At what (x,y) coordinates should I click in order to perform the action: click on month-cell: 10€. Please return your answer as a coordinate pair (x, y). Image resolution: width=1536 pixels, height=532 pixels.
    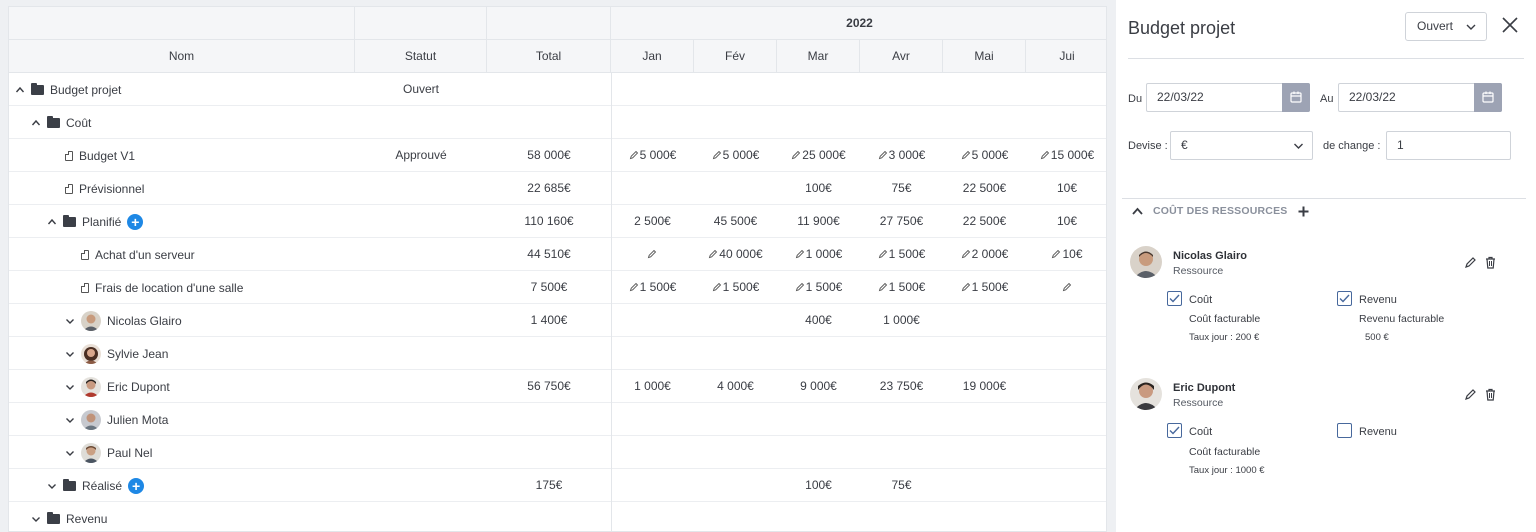
    Looking at the image, I should click on (1066, 254).